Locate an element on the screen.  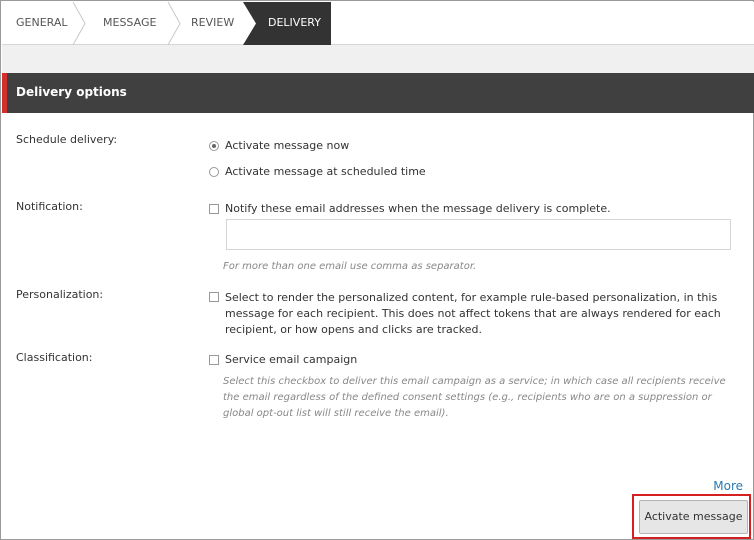
personalization-label: Personalization: is located at coordinates (60, 294).